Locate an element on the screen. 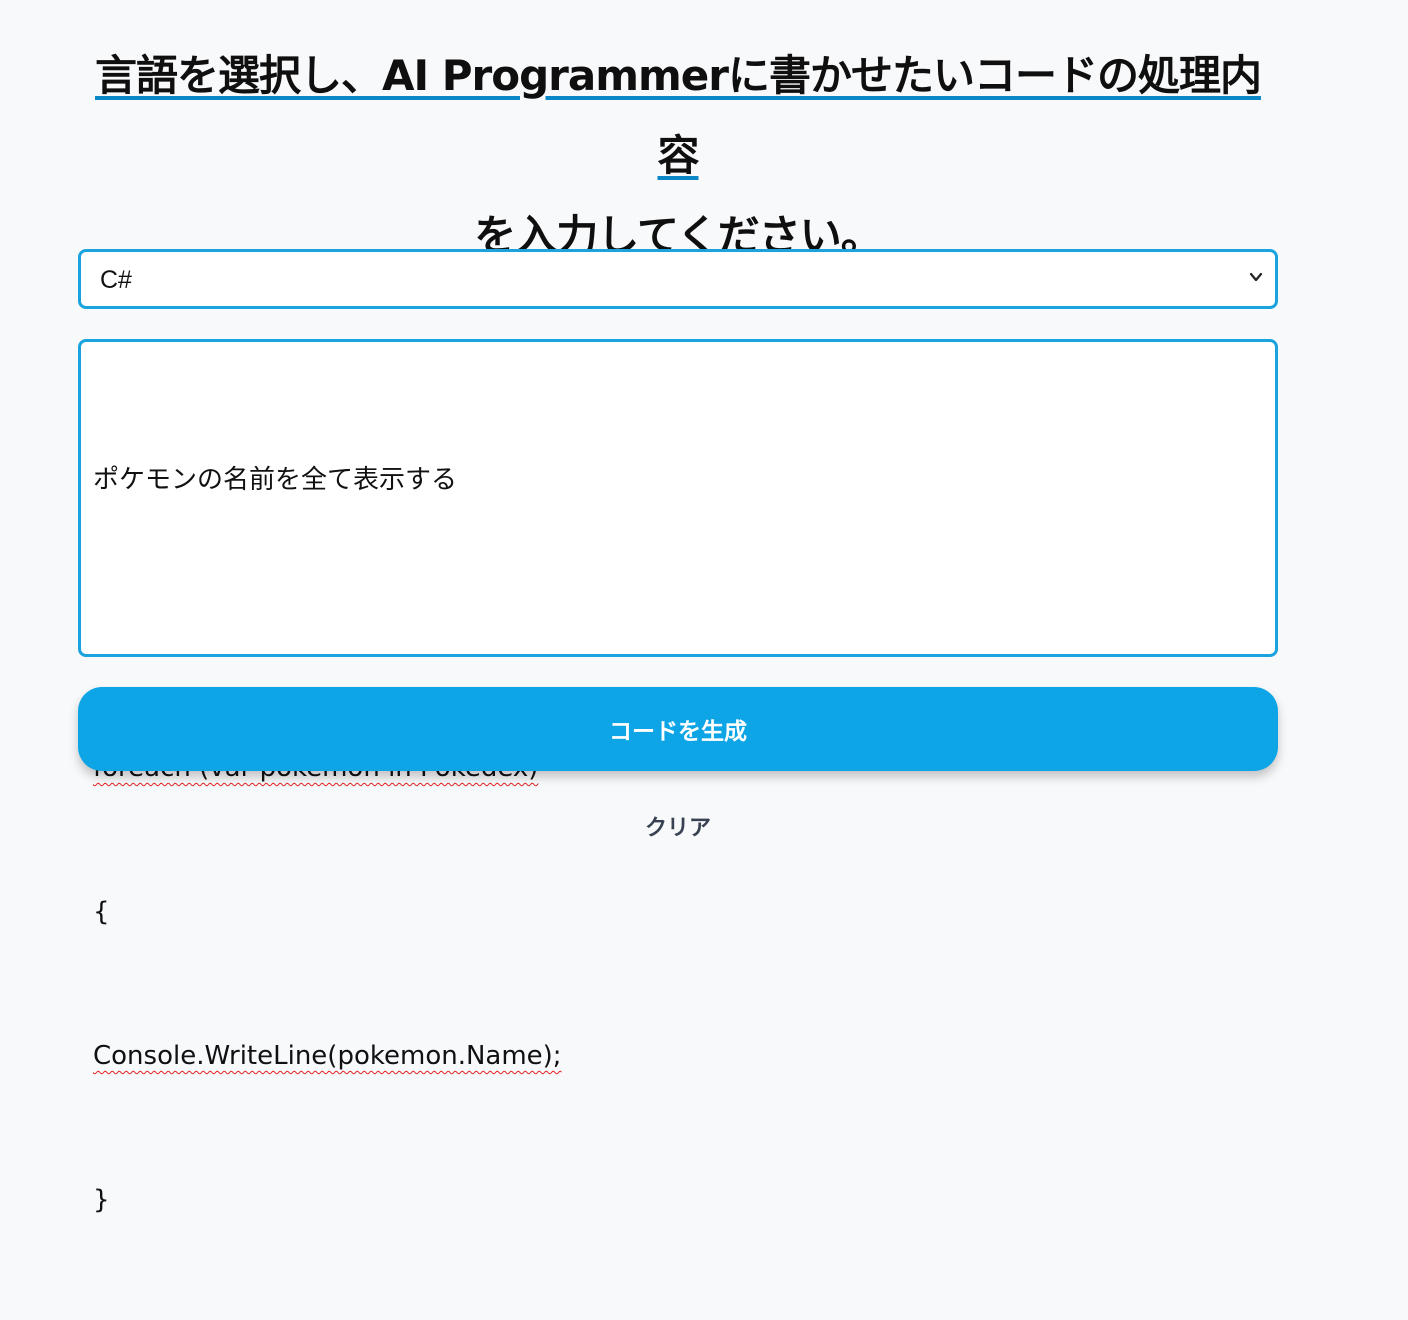  textarea-line: Console.WriteLine(pokemon.Name); is located at coordinates (678, 1056).